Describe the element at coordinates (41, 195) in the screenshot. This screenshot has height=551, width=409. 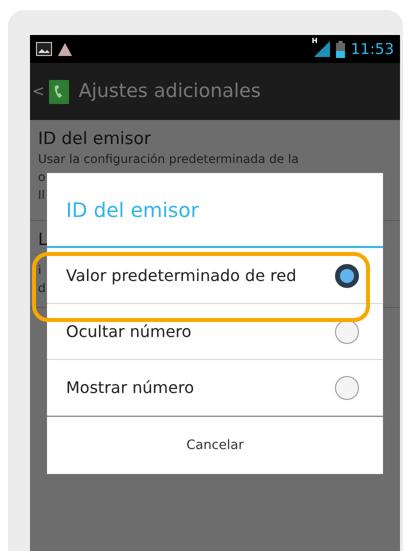
I see `setting-summary: Il` at that location.